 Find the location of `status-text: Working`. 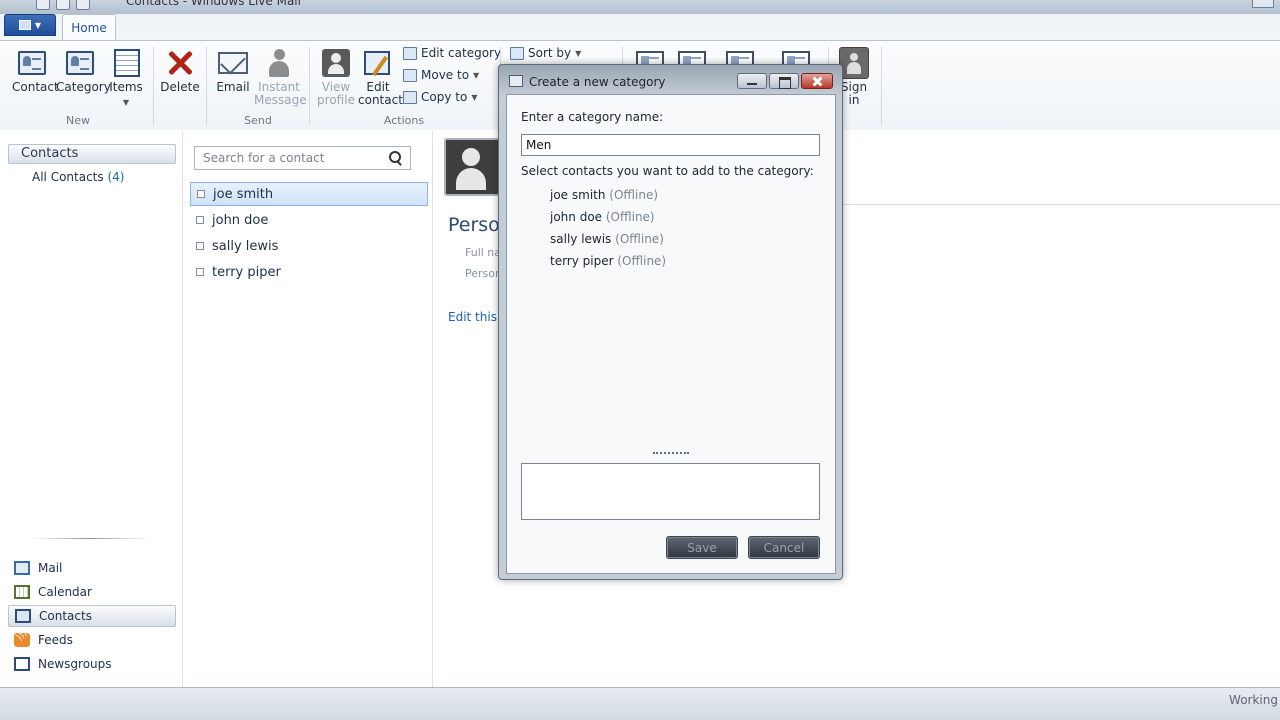

status-text: Working is located at coordinates (1253, 700).